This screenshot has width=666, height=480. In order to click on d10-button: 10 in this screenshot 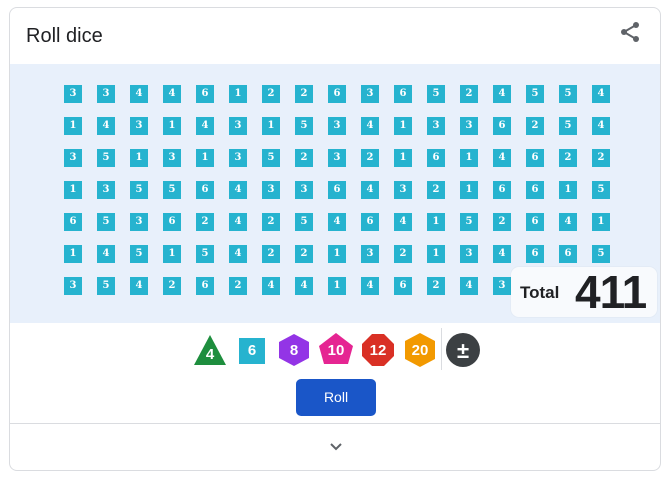, I will do `click(336, 350)`.